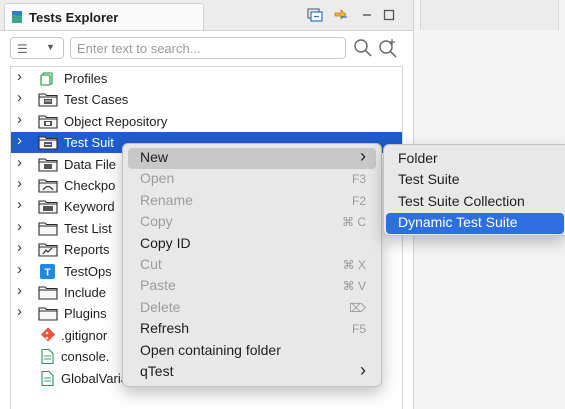 The width and height of the screenshot is (565, 409). I want to click on submenu-item-folder: Folder, so click(475, 159).